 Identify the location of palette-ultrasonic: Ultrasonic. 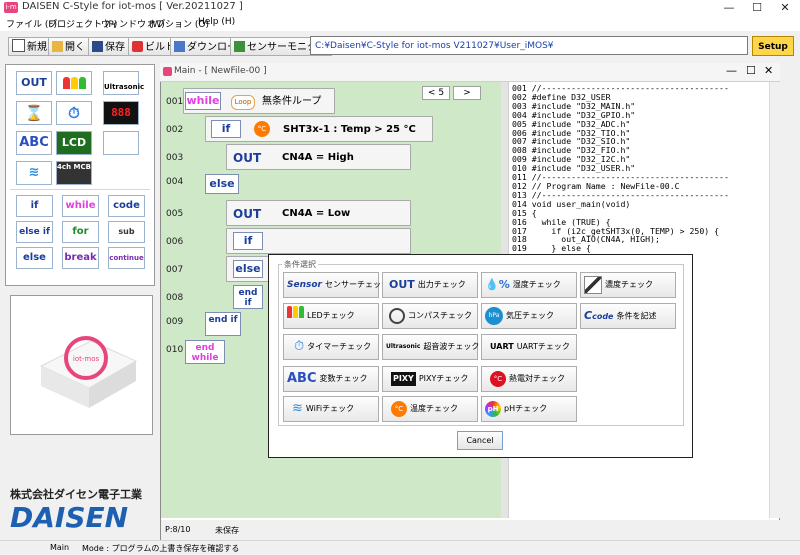
(123, 83).